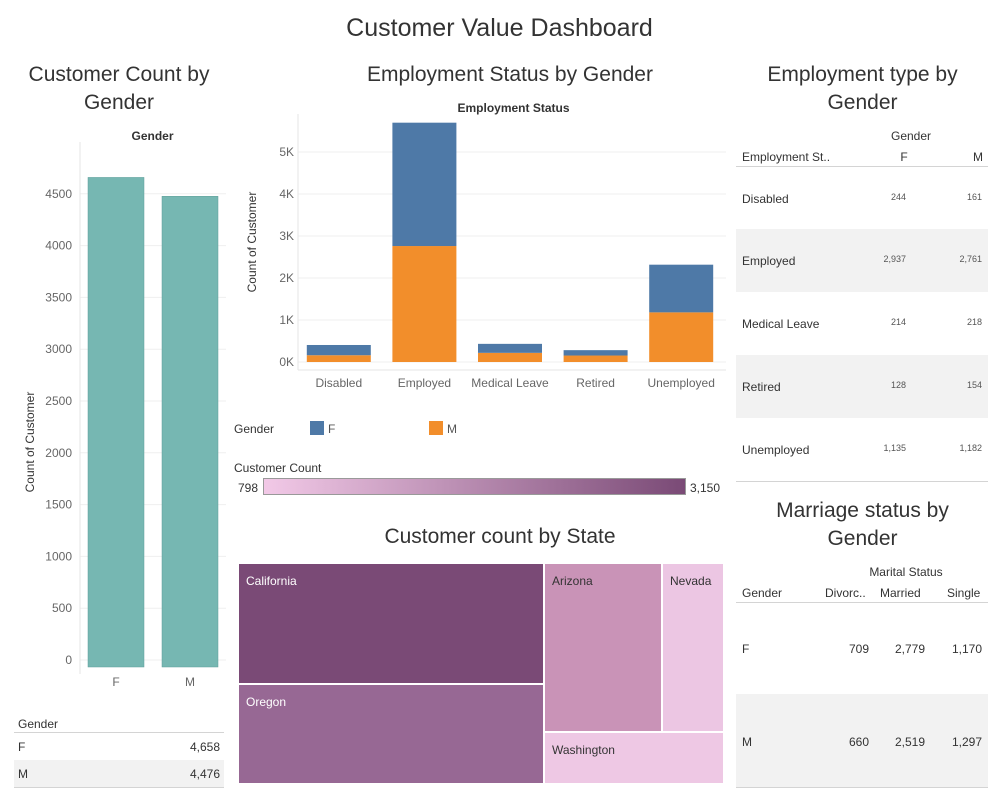 The width and height of the screenshot is (999, 799). What do you see at coordinates (474, 486) in the screenshot?
I see `color-legend-ramp` at bounding box center [474, 486].